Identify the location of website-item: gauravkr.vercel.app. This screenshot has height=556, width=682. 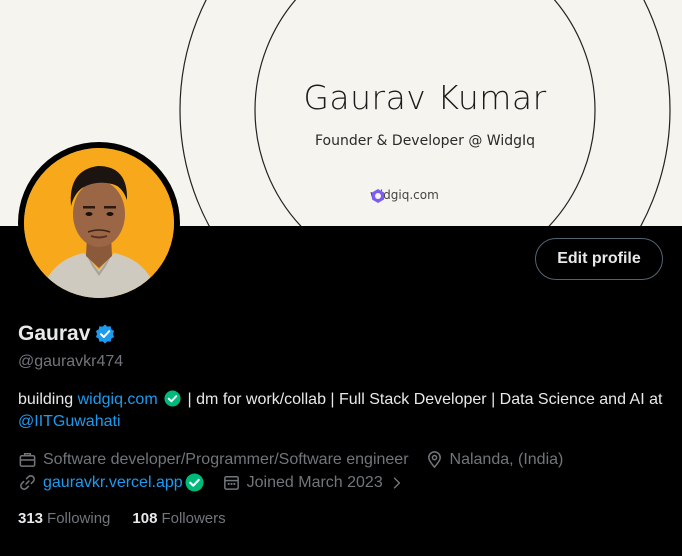
(112, 482).